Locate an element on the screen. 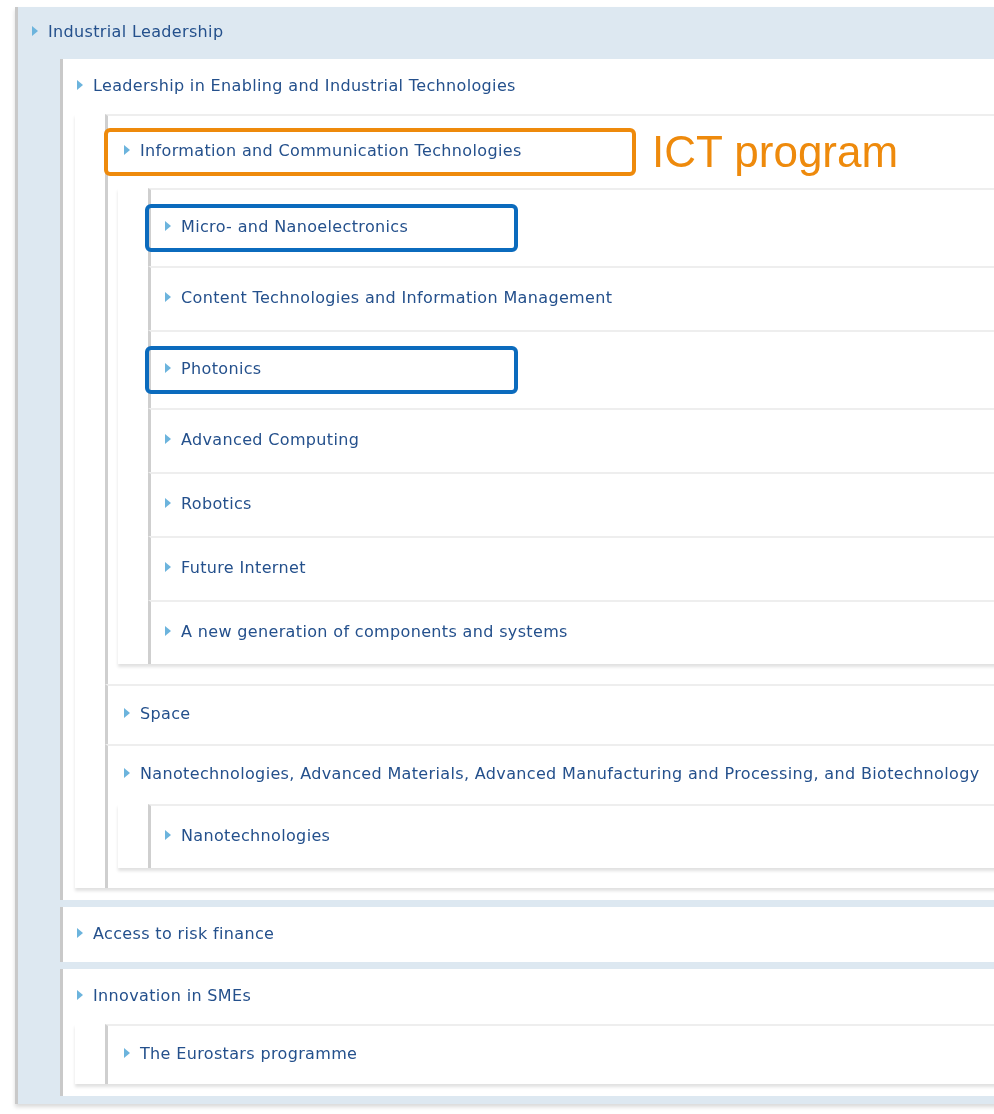 The height and width of the screenshot is (1114, 994). tree-item-label: Nanotechnologies, Advanced Materials, Advanced Manufacturing and Processing, and Biotechnology is located at coordinates (560, 773).